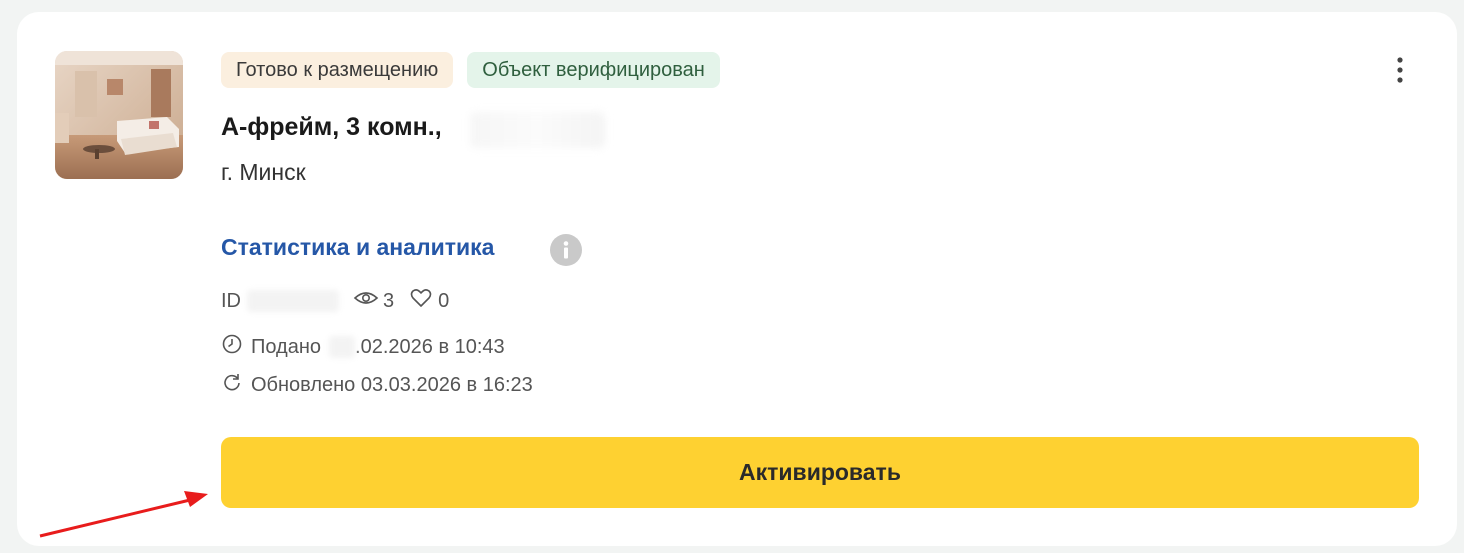  I want to click on vertical-dots-icon, so click(1400, 70).